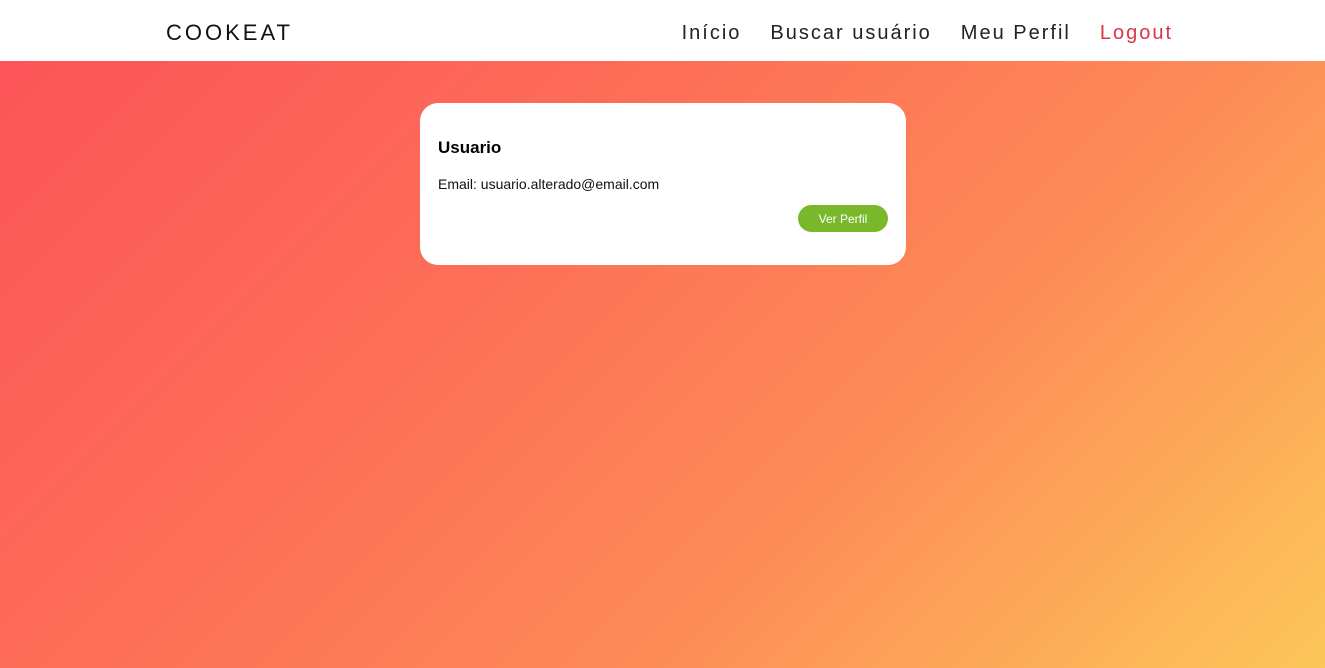 Image resolution: width=1325 pixels, height=668 pixels. I want to click on user-name: Usuario, so click(470, 147).